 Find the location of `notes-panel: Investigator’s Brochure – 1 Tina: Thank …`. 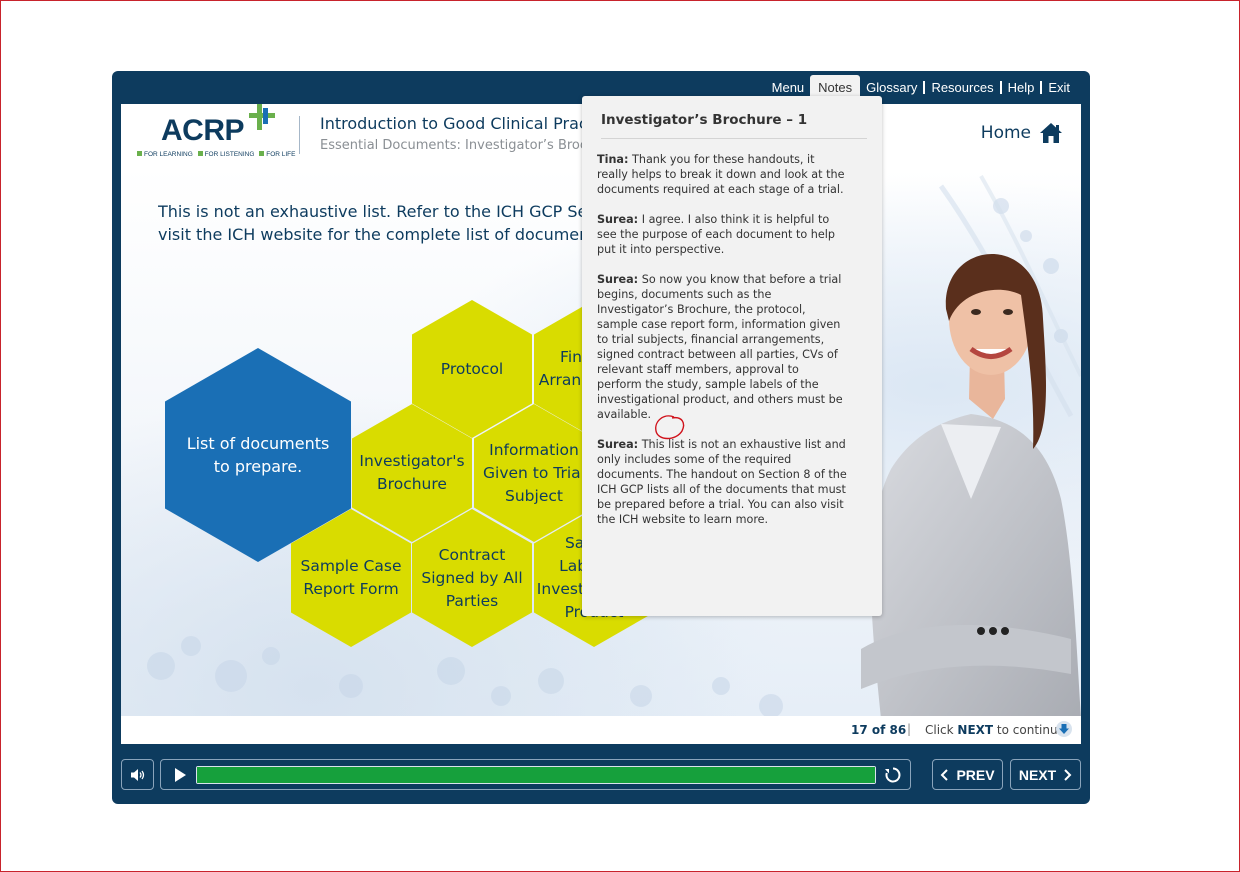

notes-panel: Investigator’s Brochure – 1 Tina: Thank … is located at coordinates (732, 356).